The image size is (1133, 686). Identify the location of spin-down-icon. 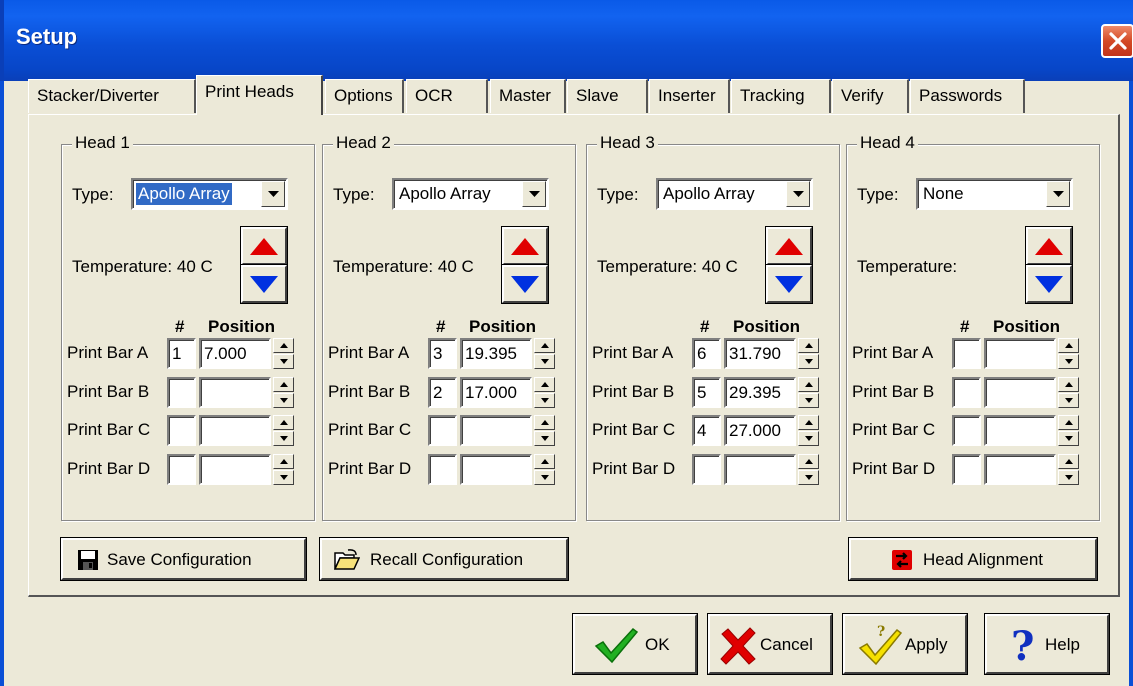
(284, 400).